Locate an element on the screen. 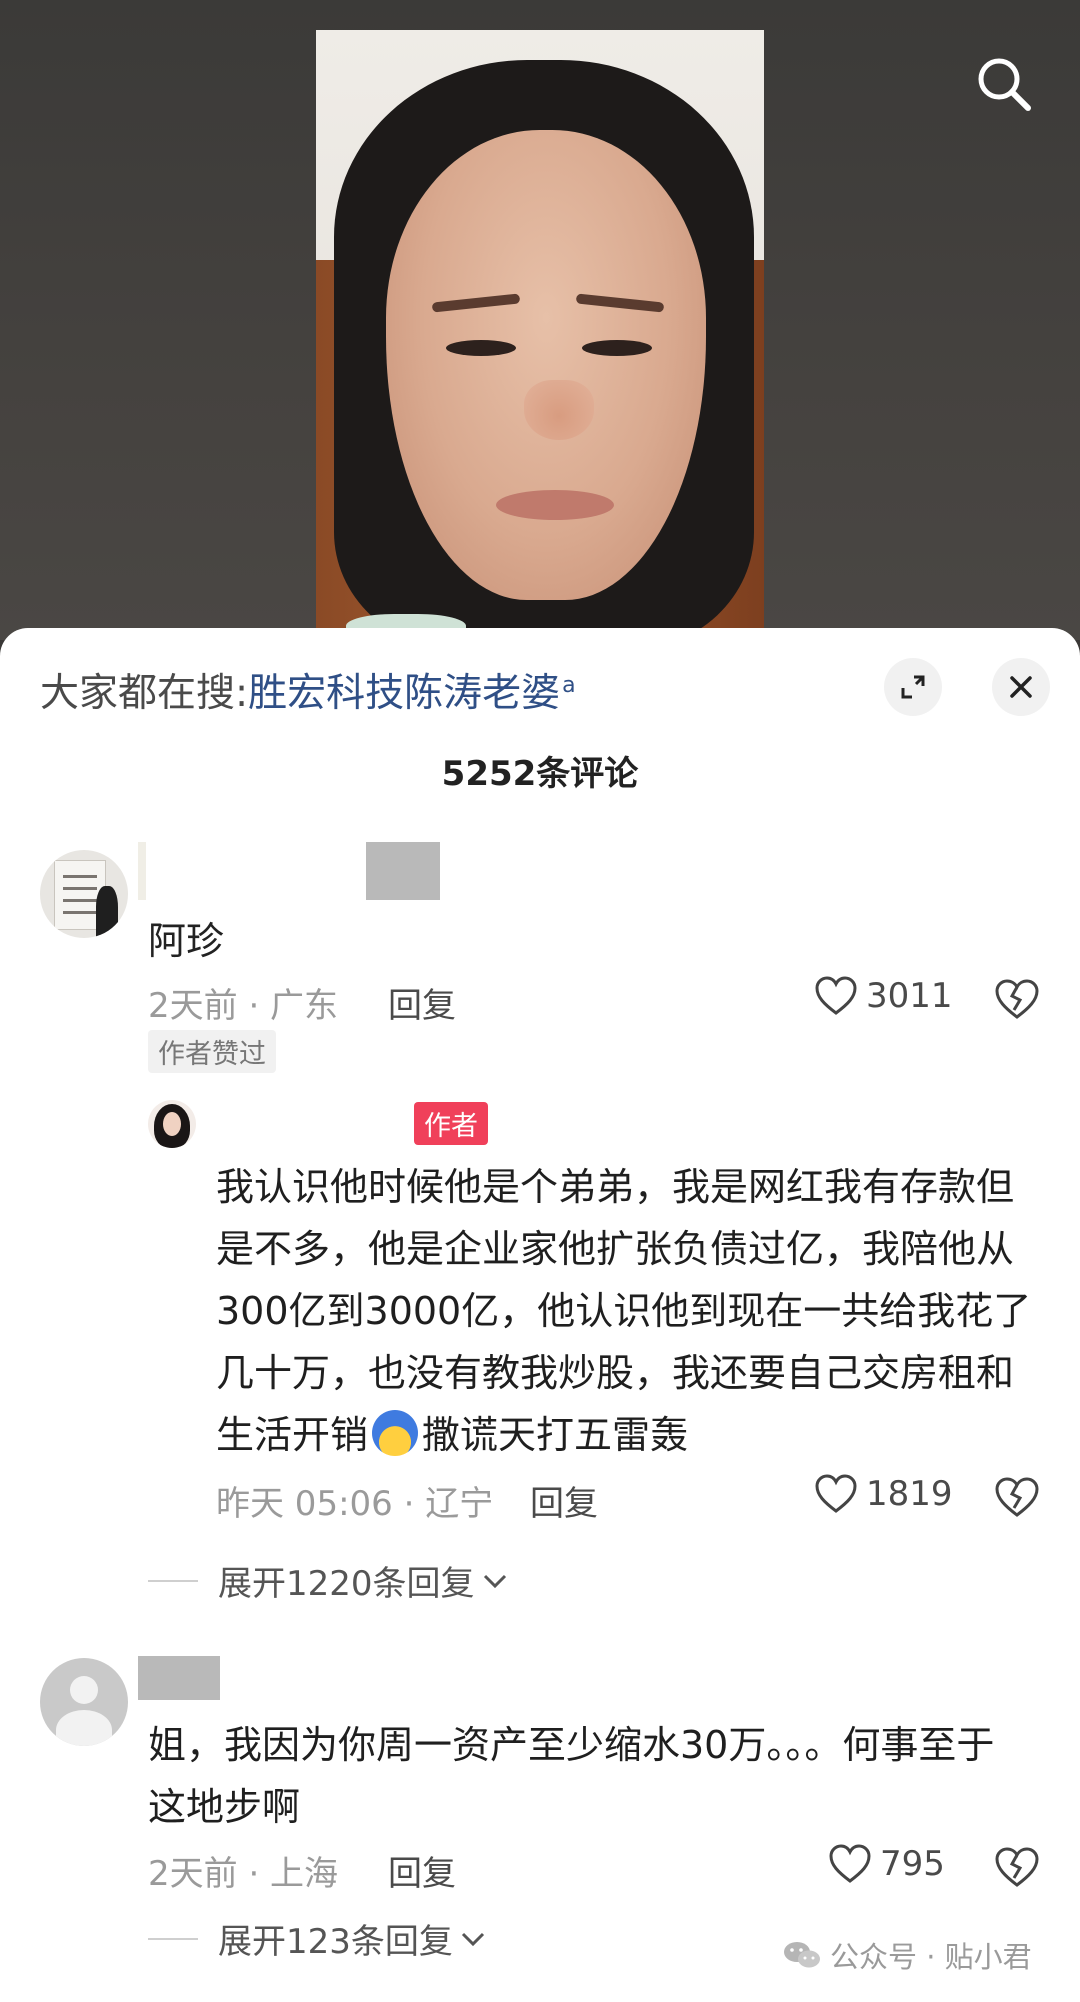  search-suggestion-keyword: 胜宏科技陈涛老婆 is located at coordinates (404, 693).